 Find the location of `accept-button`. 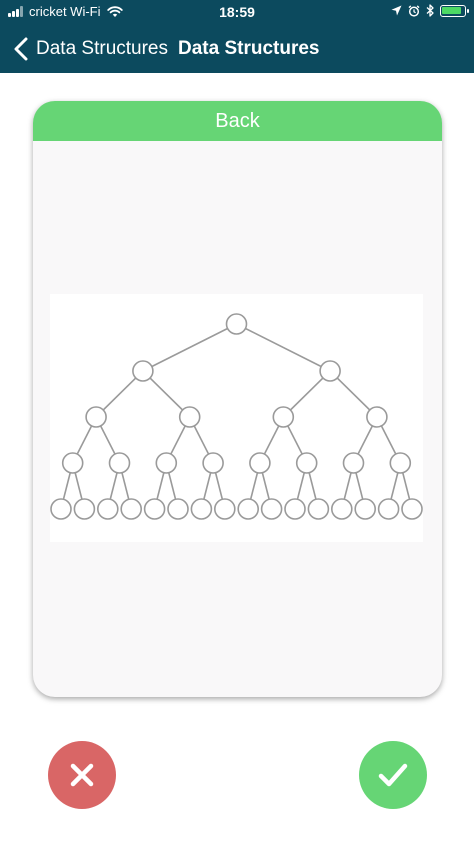

accept-button is located at coordinates (393, 775).